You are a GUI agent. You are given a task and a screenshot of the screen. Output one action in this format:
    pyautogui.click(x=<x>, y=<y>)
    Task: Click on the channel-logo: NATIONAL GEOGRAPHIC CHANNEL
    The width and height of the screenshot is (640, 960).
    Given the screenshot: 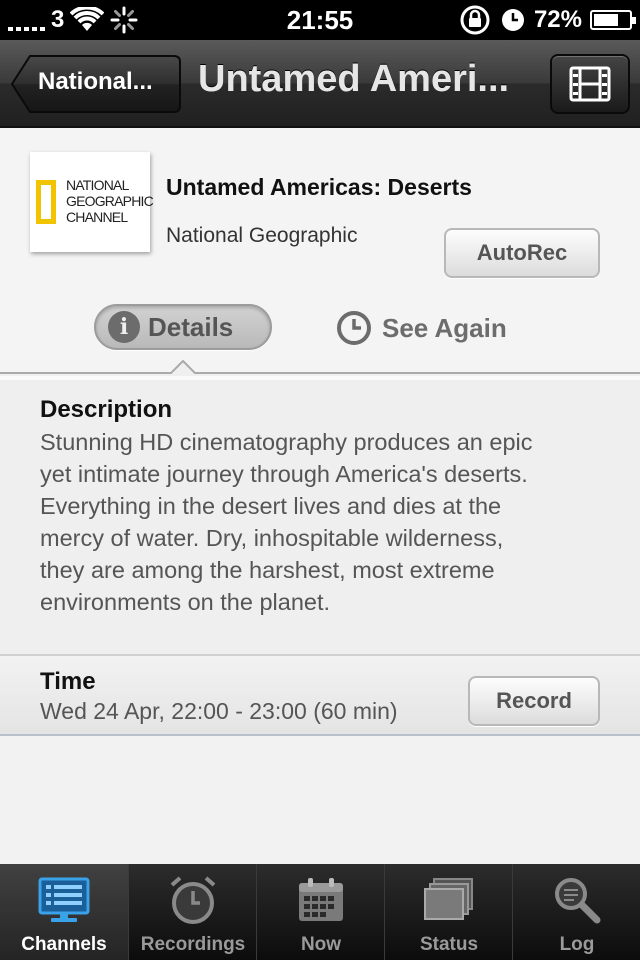 What is the action you would take?
    pyautogui.click(x=92, y=202)
    